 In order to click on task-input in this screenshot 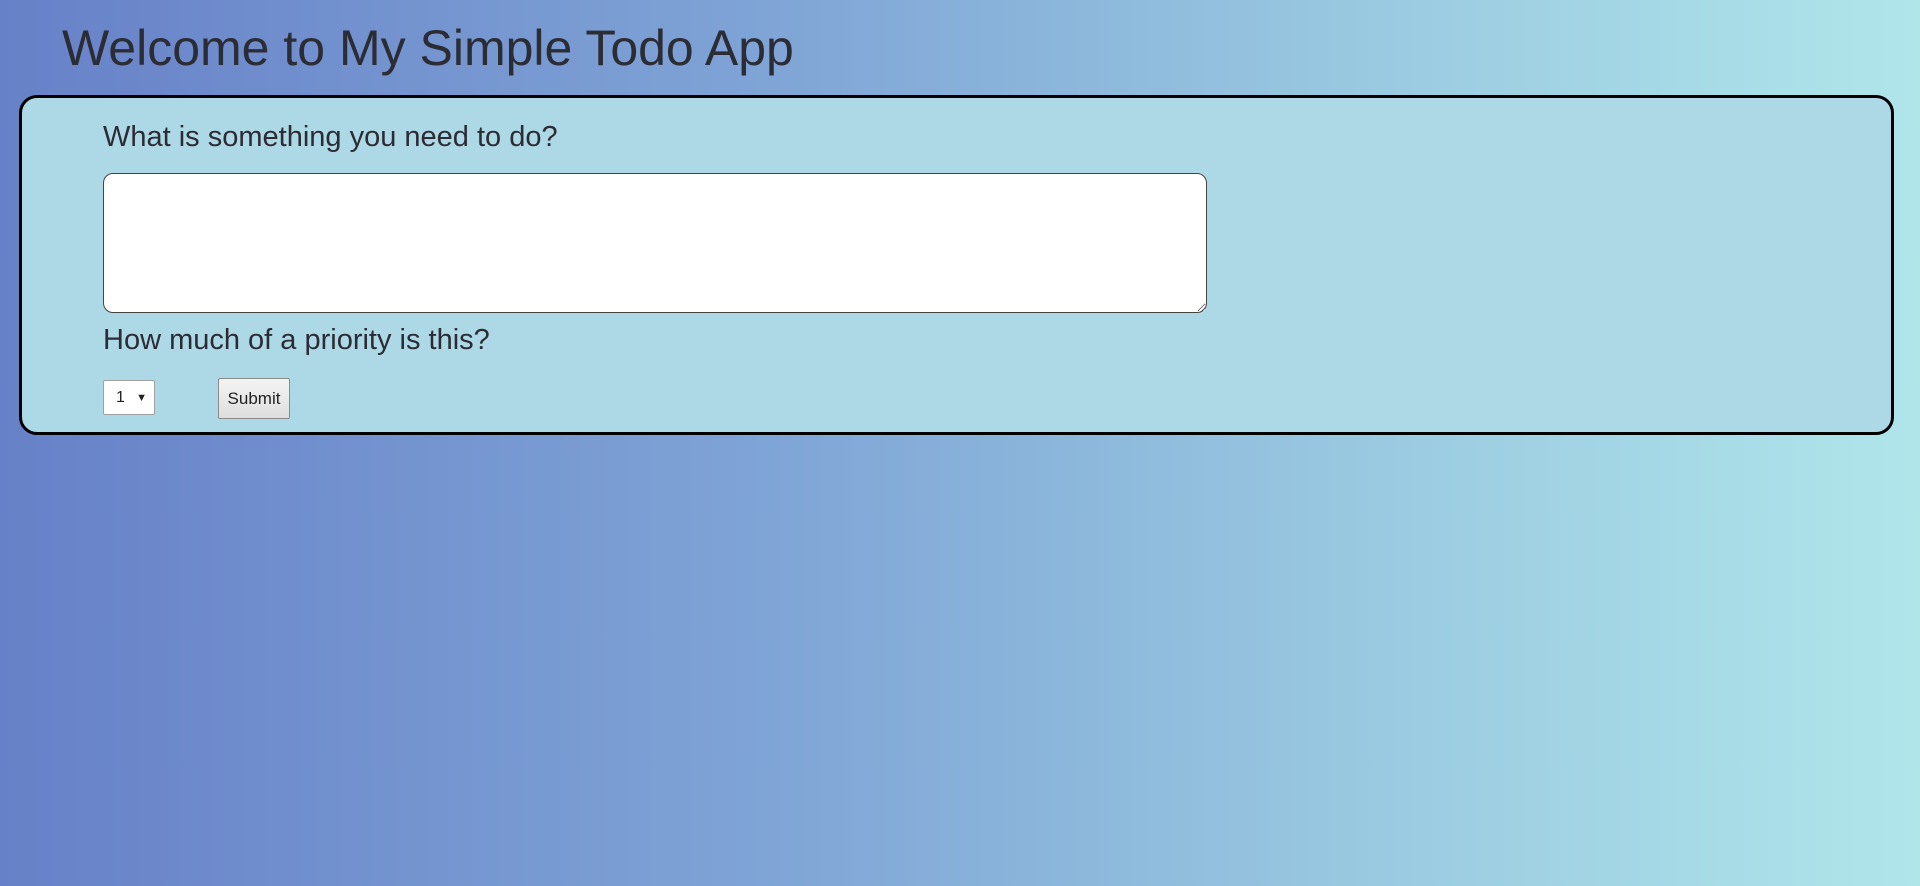, I will do `click(655, 243)`.